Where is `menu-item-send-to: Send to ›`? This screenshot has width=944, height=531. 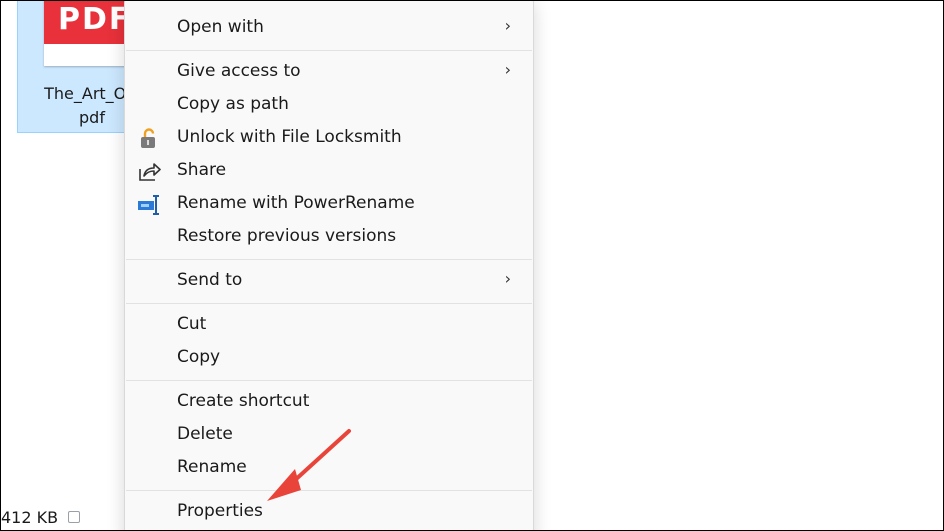
menu-item-send-to: Send to › is located at coordinates (328, 282).